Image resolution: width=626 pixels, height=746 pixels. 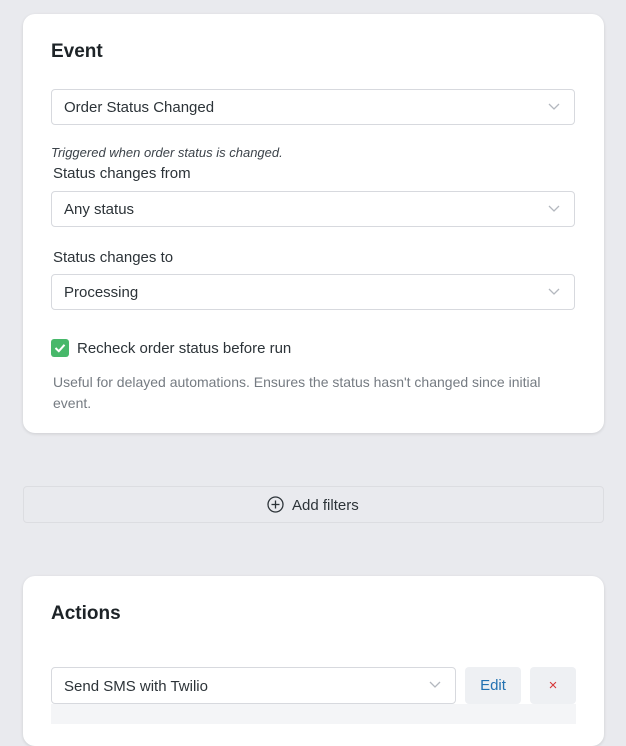 I want to click on action-type-value: Send SMS with Twilio, so click(x=136, y=686).